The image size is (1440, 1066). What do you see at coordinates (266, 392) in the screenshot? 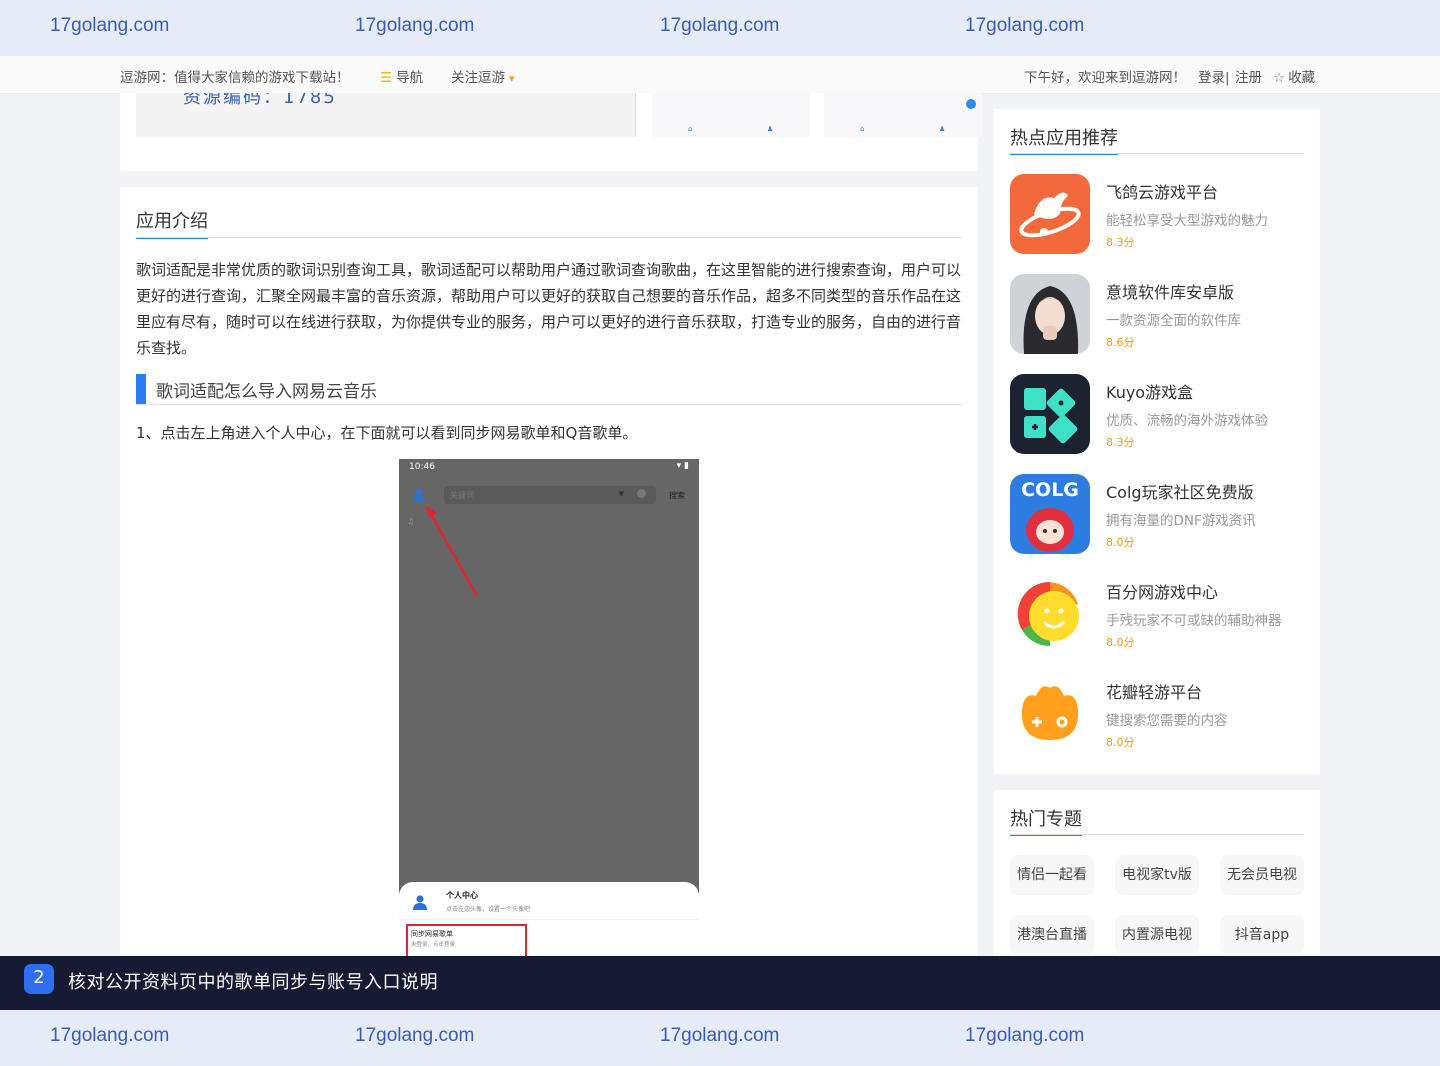
I see `subheading-text: 歌词适配怎么导入网易云音乐` at bounding box center [266, 392].